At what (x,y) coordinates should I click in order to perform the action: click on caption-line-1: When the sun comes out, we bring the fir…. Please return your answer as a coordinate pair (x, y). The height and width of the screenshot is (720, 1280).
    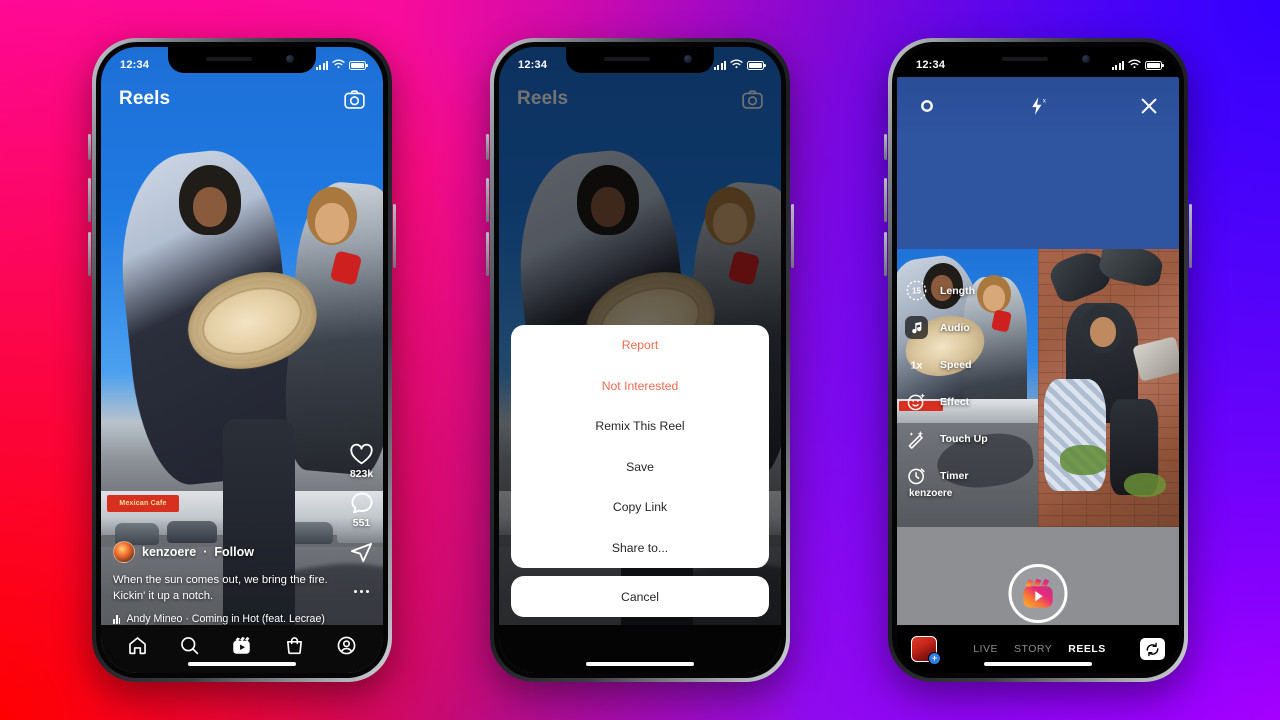
    Looking at the image, I should click on (220, 579).